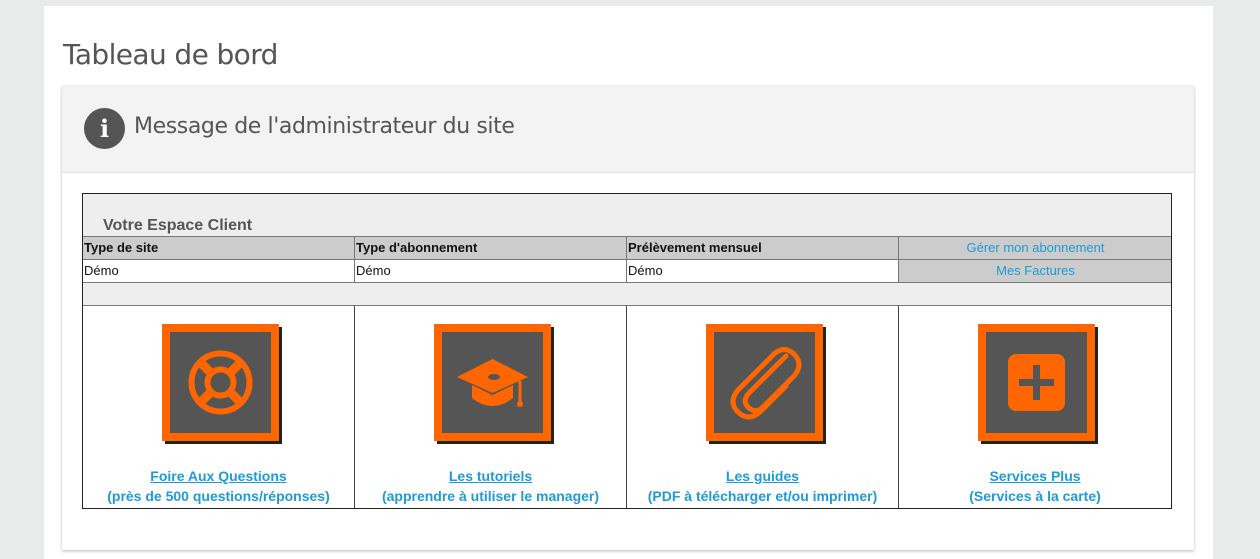 This screenshot has height=559, width=1260. Describe the element at coordinates (491, 248) in the screenshot. I see `header-subscription-type: Type d'abonnement` at that location.